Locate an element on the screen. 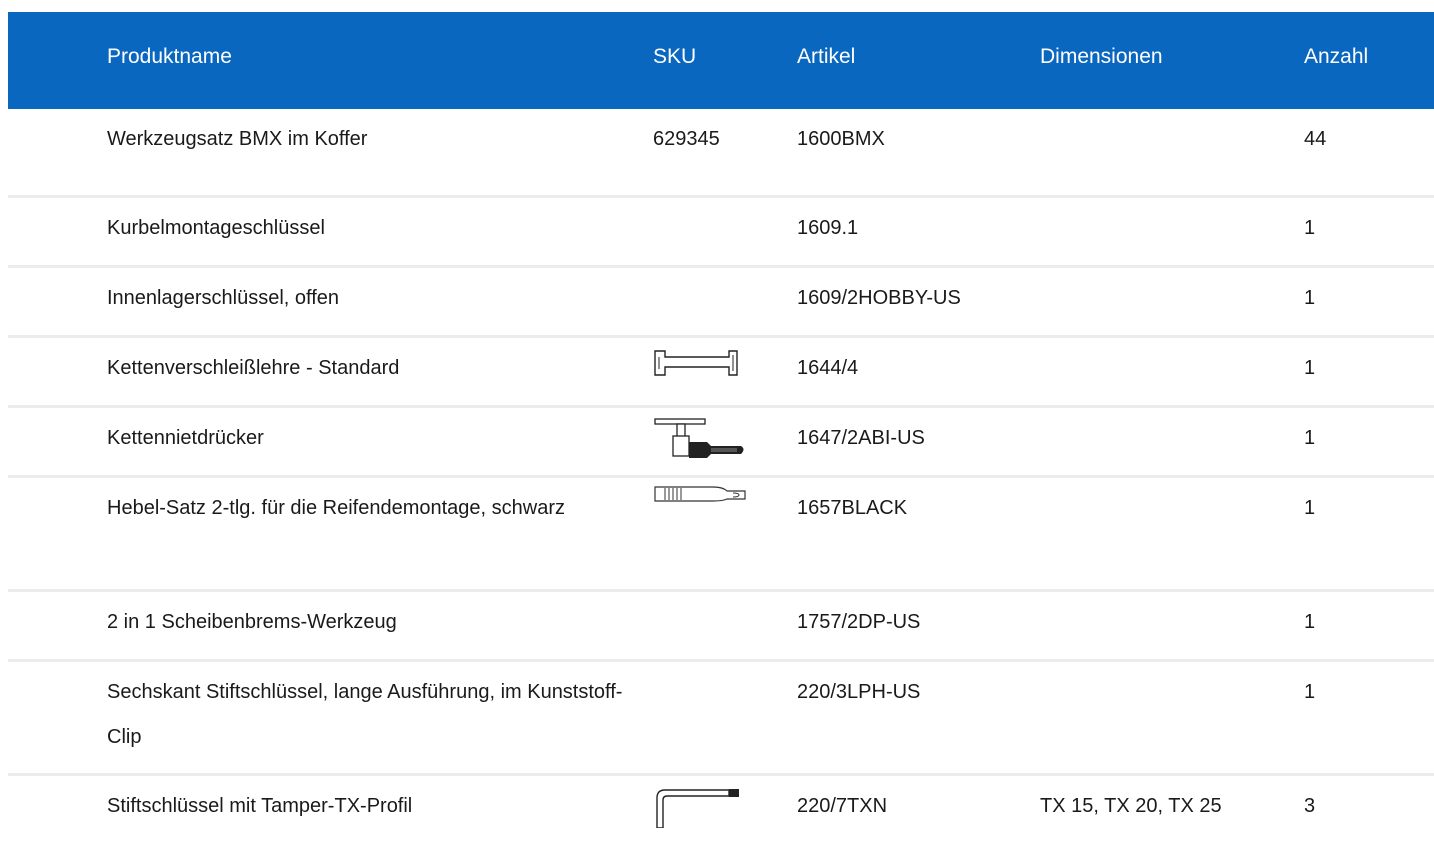 The height and width of the screenshot is (856, 1434). row-article: 1609.1 is located at coordinates (828, 228).